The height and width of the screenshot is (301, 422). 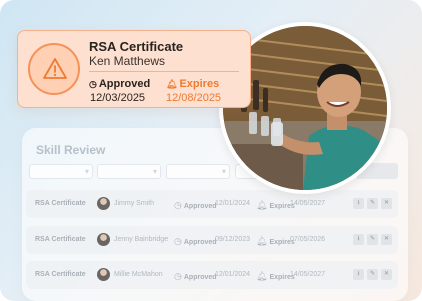 I want to click on divider, so click(x=164, y=71).